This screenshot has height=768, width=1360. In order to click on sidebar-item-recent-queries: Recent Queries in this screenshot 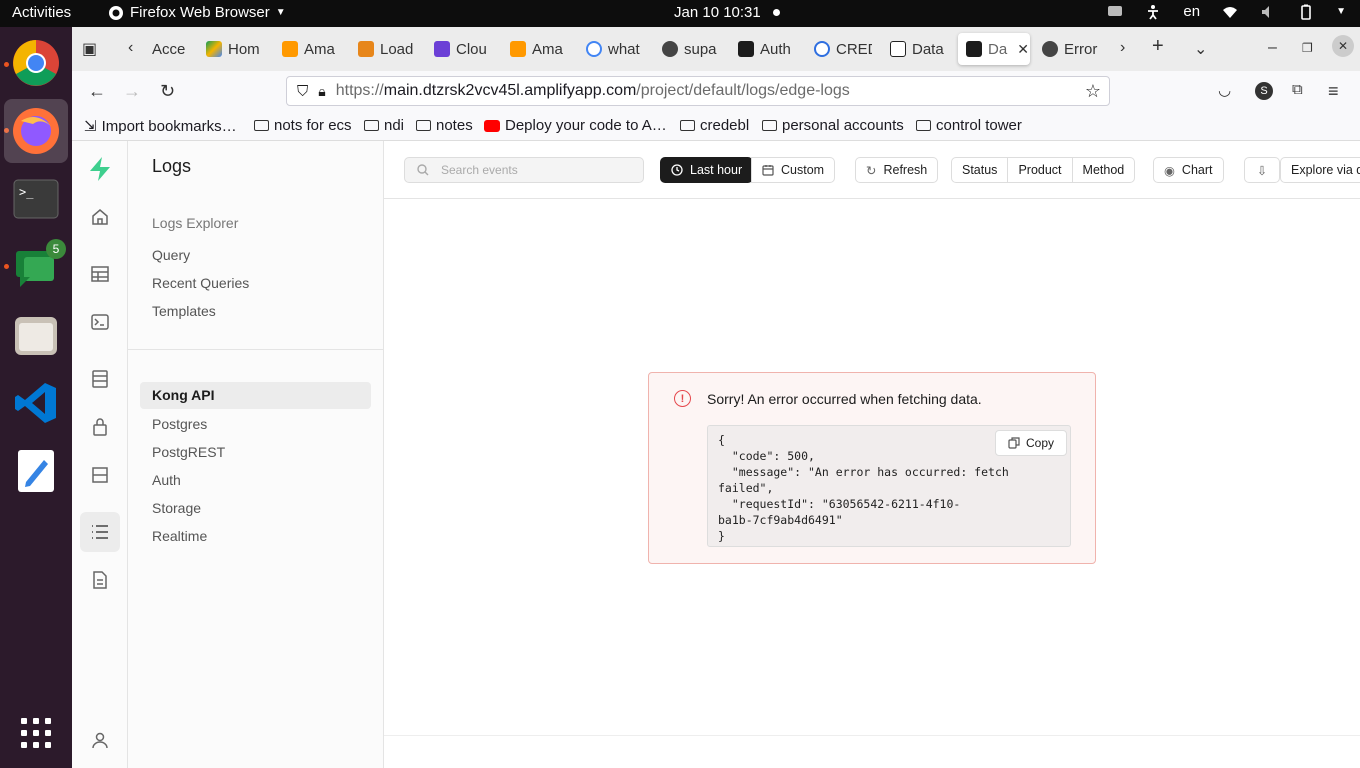, I will do `click(200, 283)`.